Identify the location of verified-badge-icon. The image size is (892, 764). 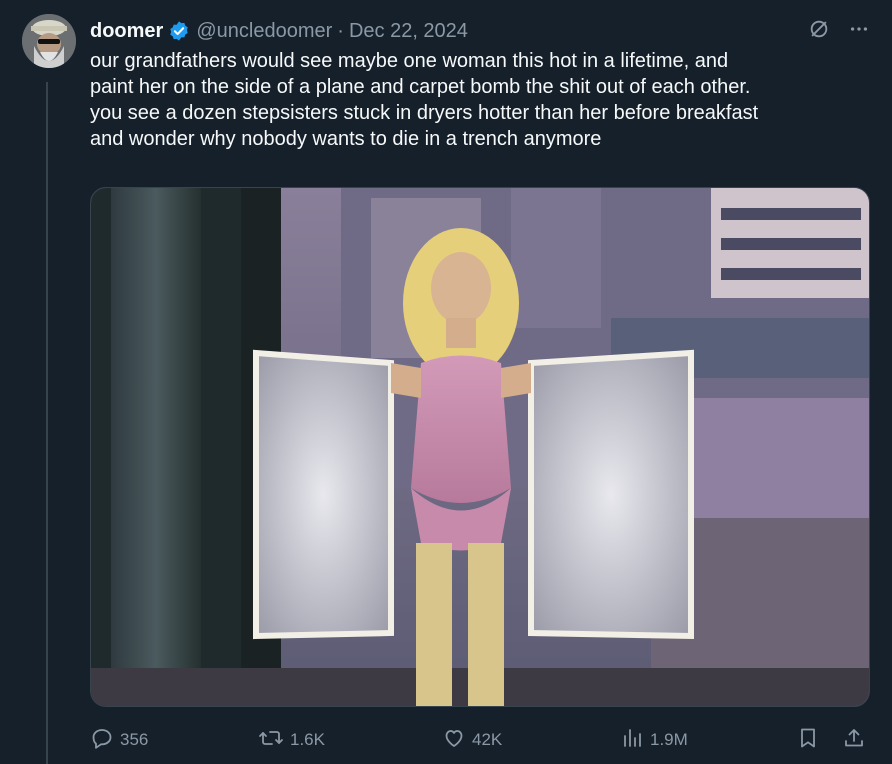
(179, 31).